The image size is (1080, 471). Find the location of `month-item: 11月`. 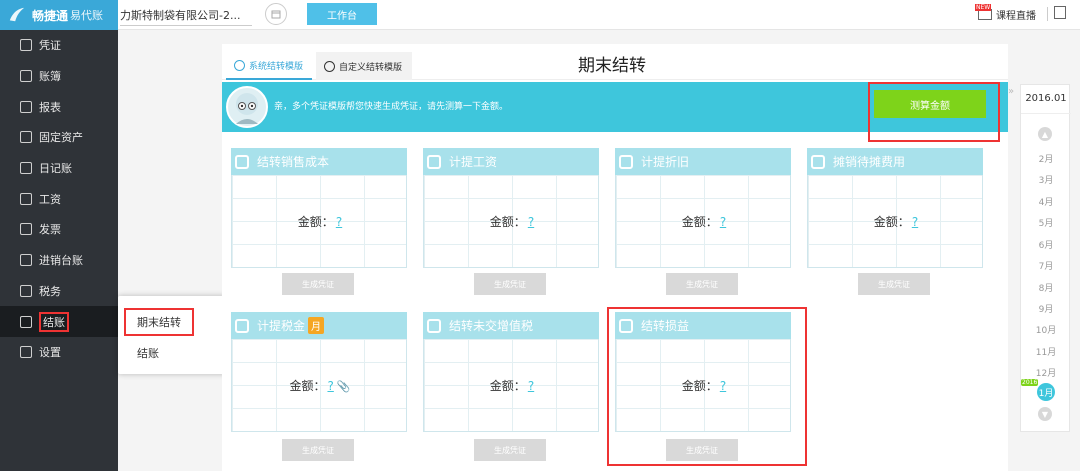

month-item: 11月 is located at coordinates (1046, 351).